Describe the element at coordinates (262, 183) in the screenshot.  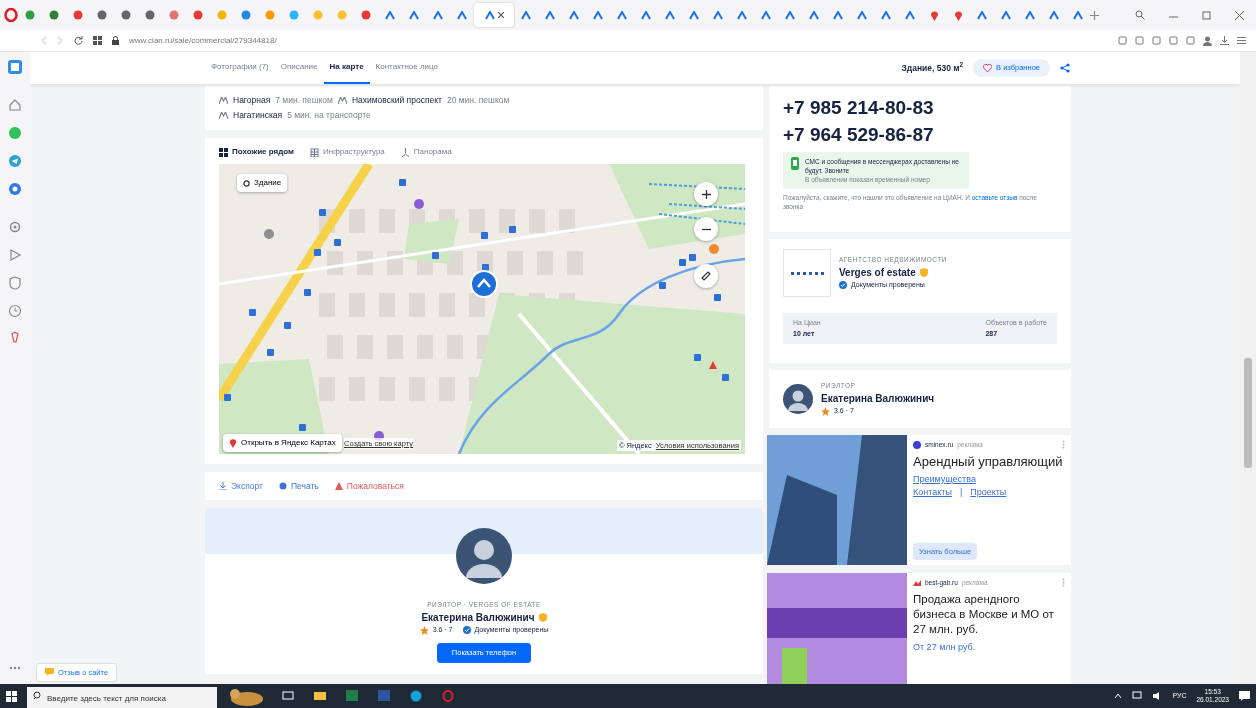
I see `building-chip: Здание` at that location.